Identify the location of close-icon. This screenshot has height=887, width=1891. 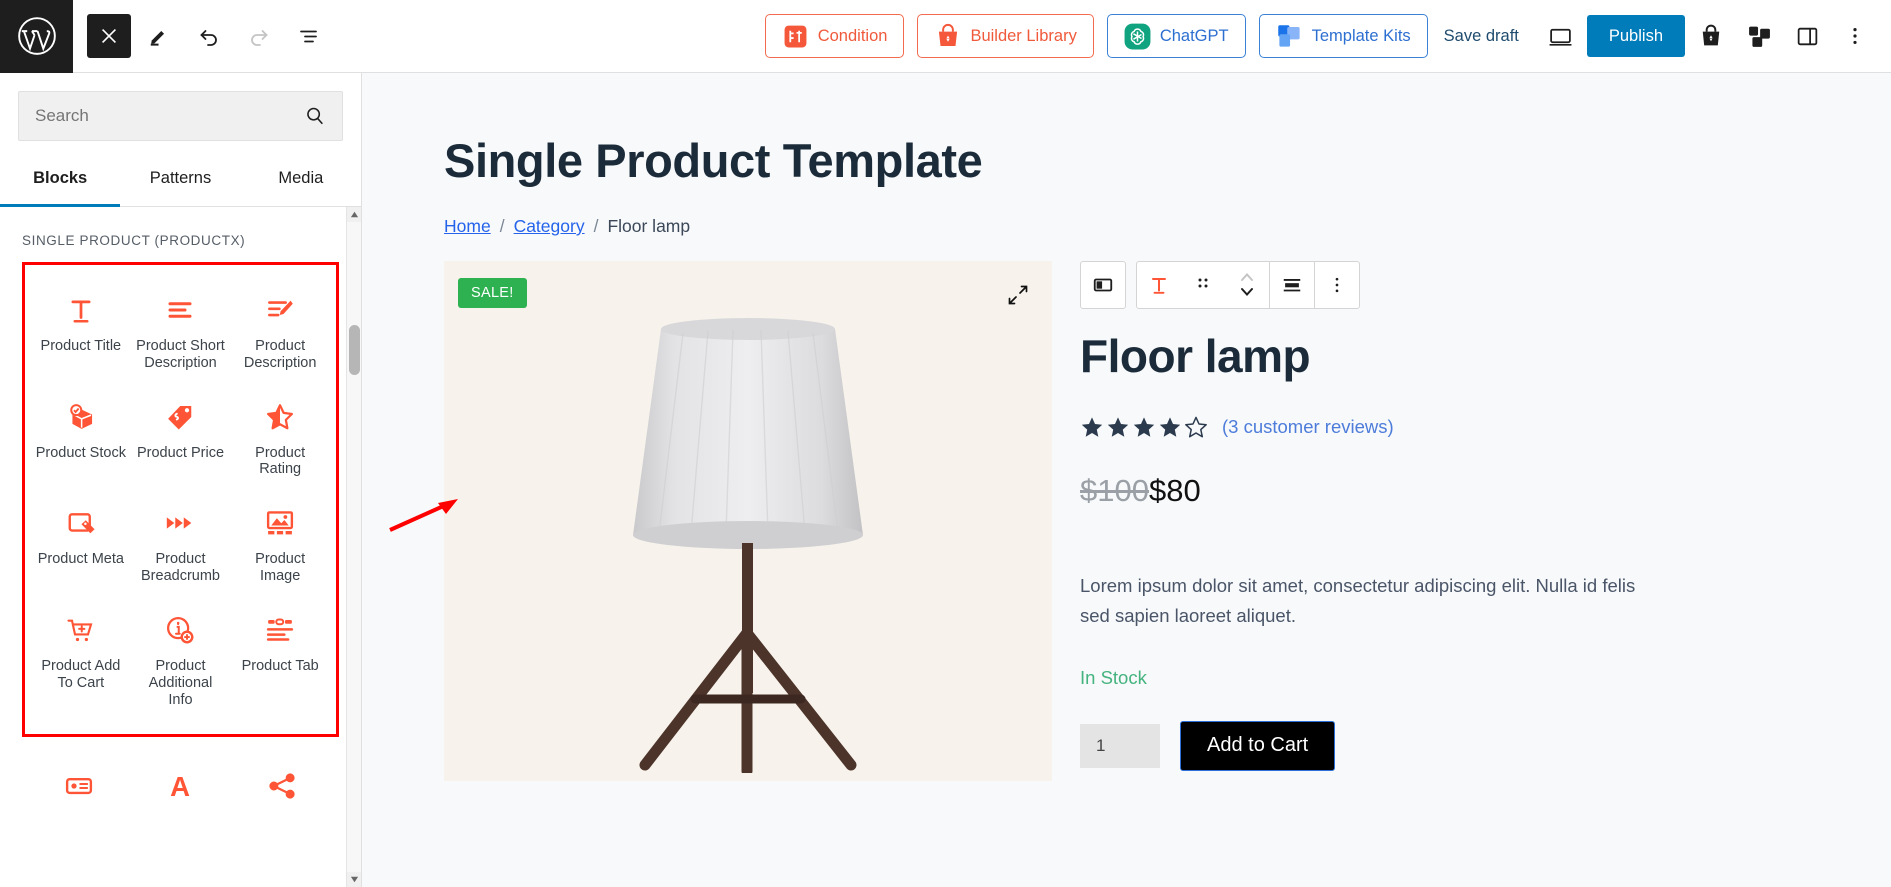
(109, 36).